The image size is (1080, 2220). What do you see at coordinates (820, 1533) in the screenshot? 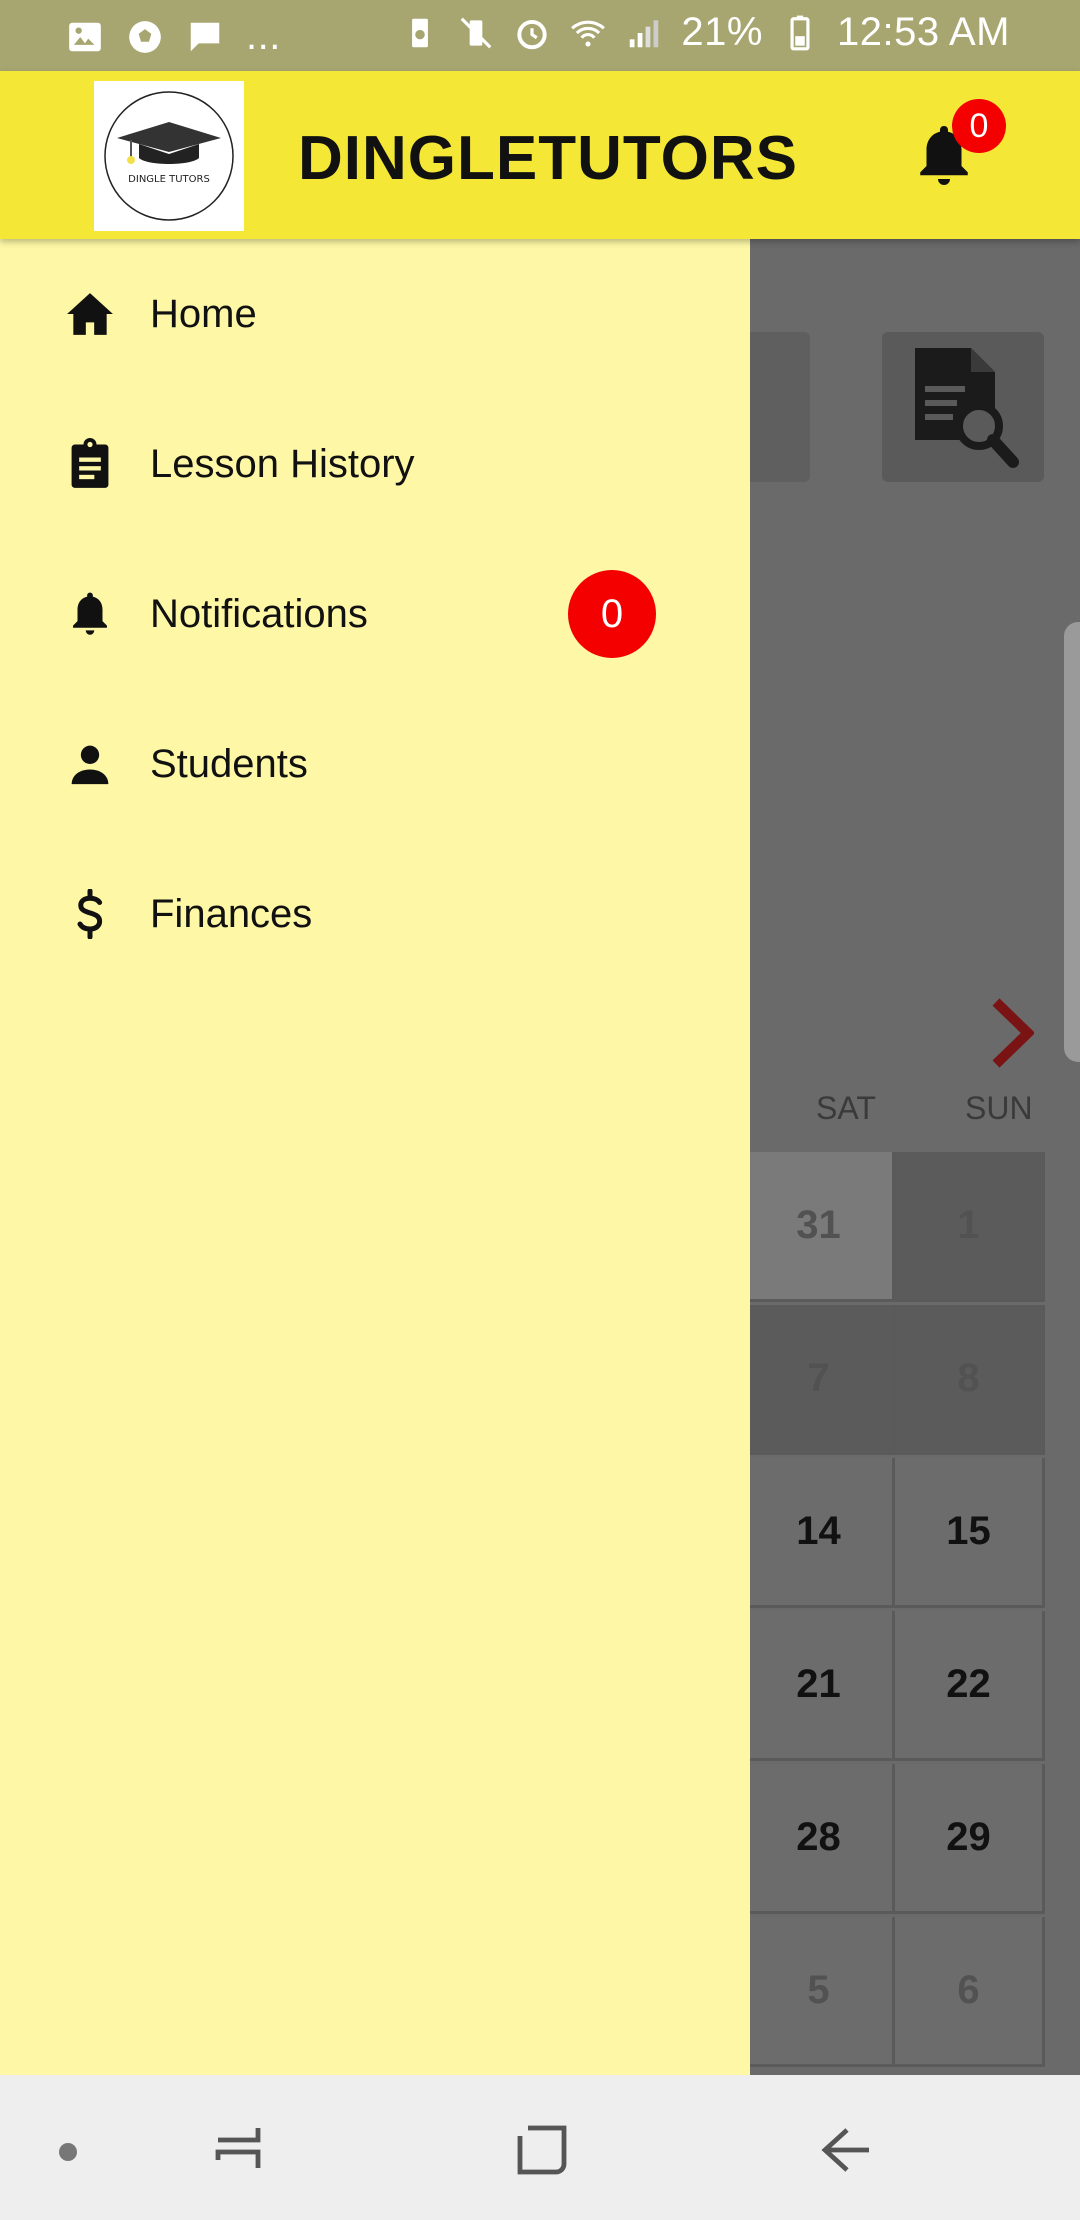
I see `calendar-day: 14` at bounding box center [820, 1533].